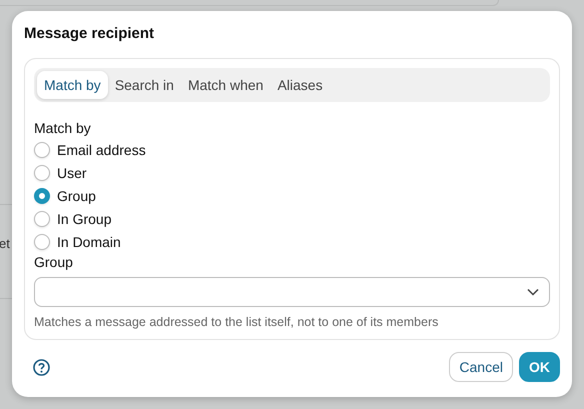 This screenshot has height=409, width=584. I want to click on help-text: Matches a message addressed to the list itself, not to one of its members, so click(237, 322).